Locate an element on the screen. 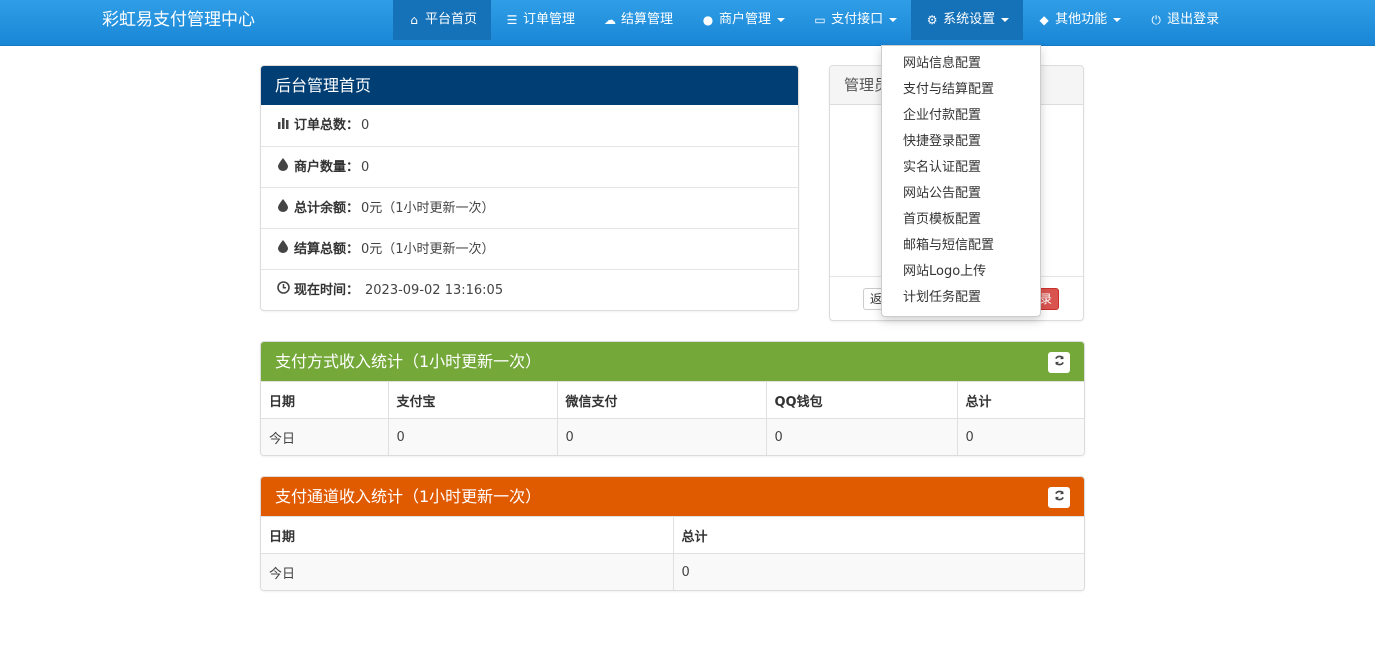 The height and width of the screenshot is (663, 1375). order-count-label: 订单总数： is located at coordinates (327, 125).